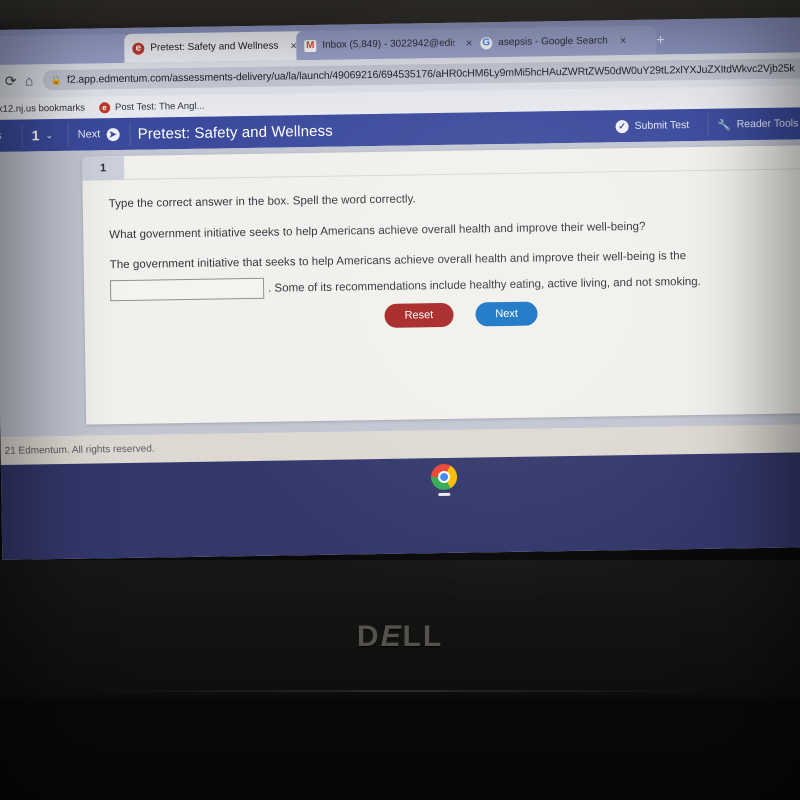 This screenshot has width=800, height=800. I want to click on laptop-hinge, so click(400, 691).